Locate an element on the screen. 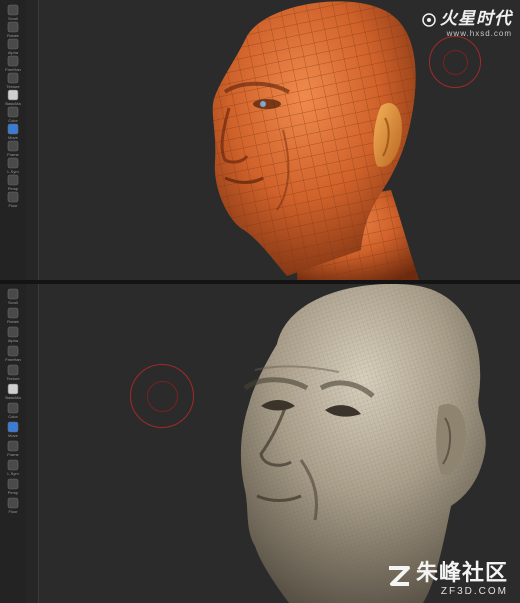 The image size is (520, 603). toolbar-label: Move is located at coordinates (13, 435).